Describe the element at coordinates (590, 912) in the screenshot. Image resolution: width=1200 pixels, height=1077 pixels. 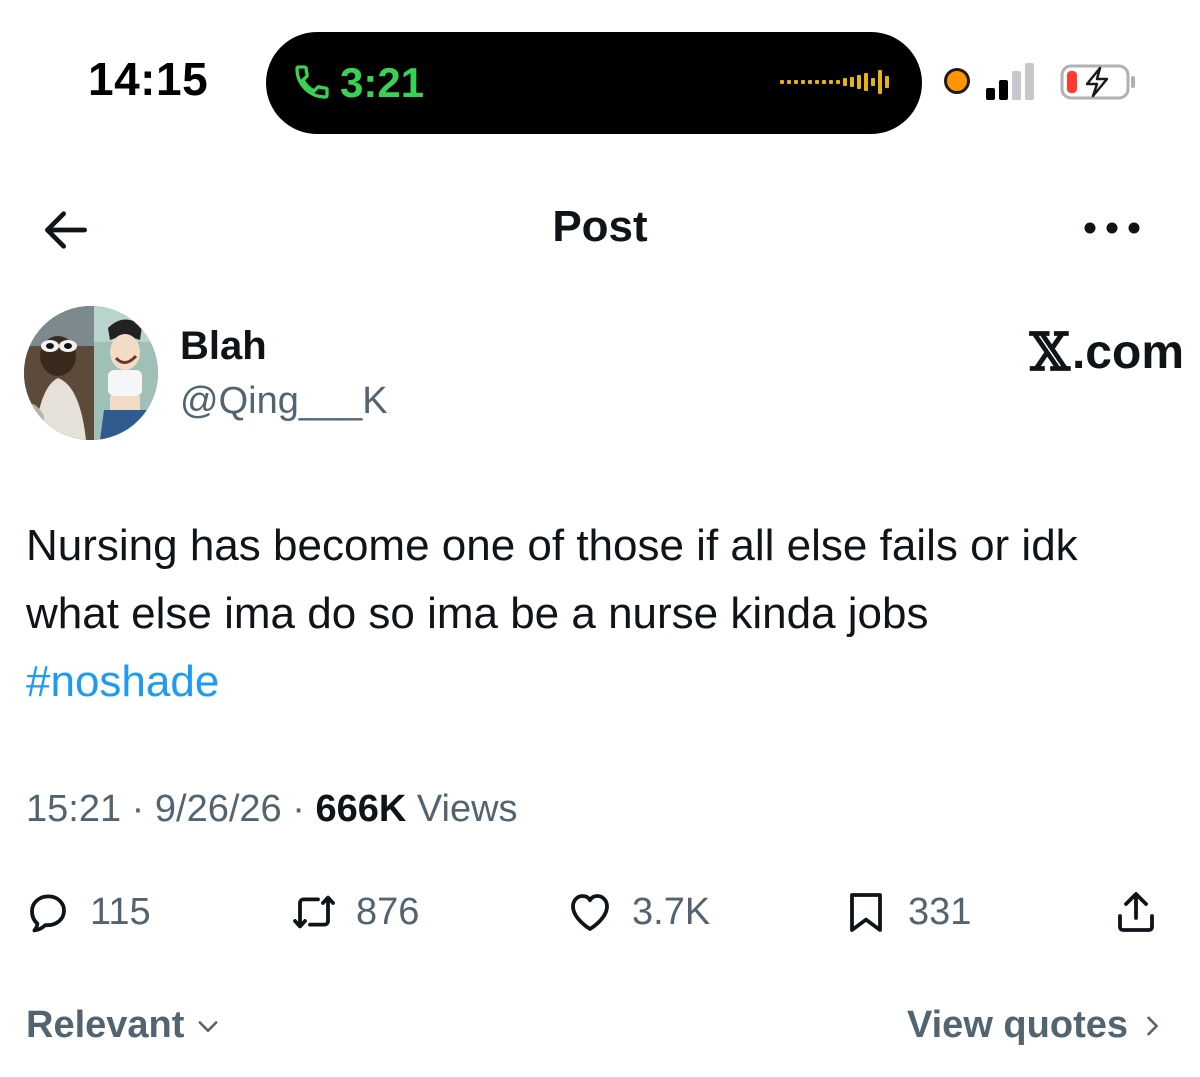
I see `like-icon` at that location.